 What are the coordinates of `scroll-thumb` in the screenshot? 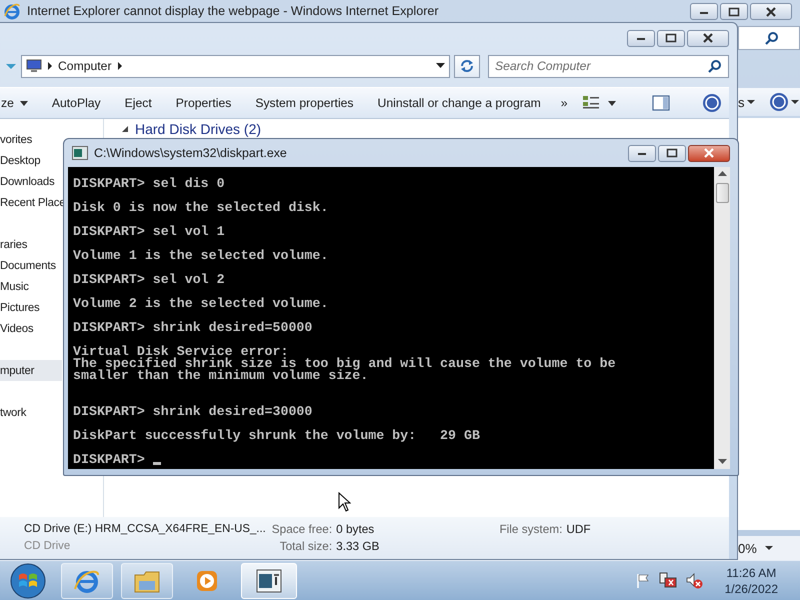 It's located at (722, 193).